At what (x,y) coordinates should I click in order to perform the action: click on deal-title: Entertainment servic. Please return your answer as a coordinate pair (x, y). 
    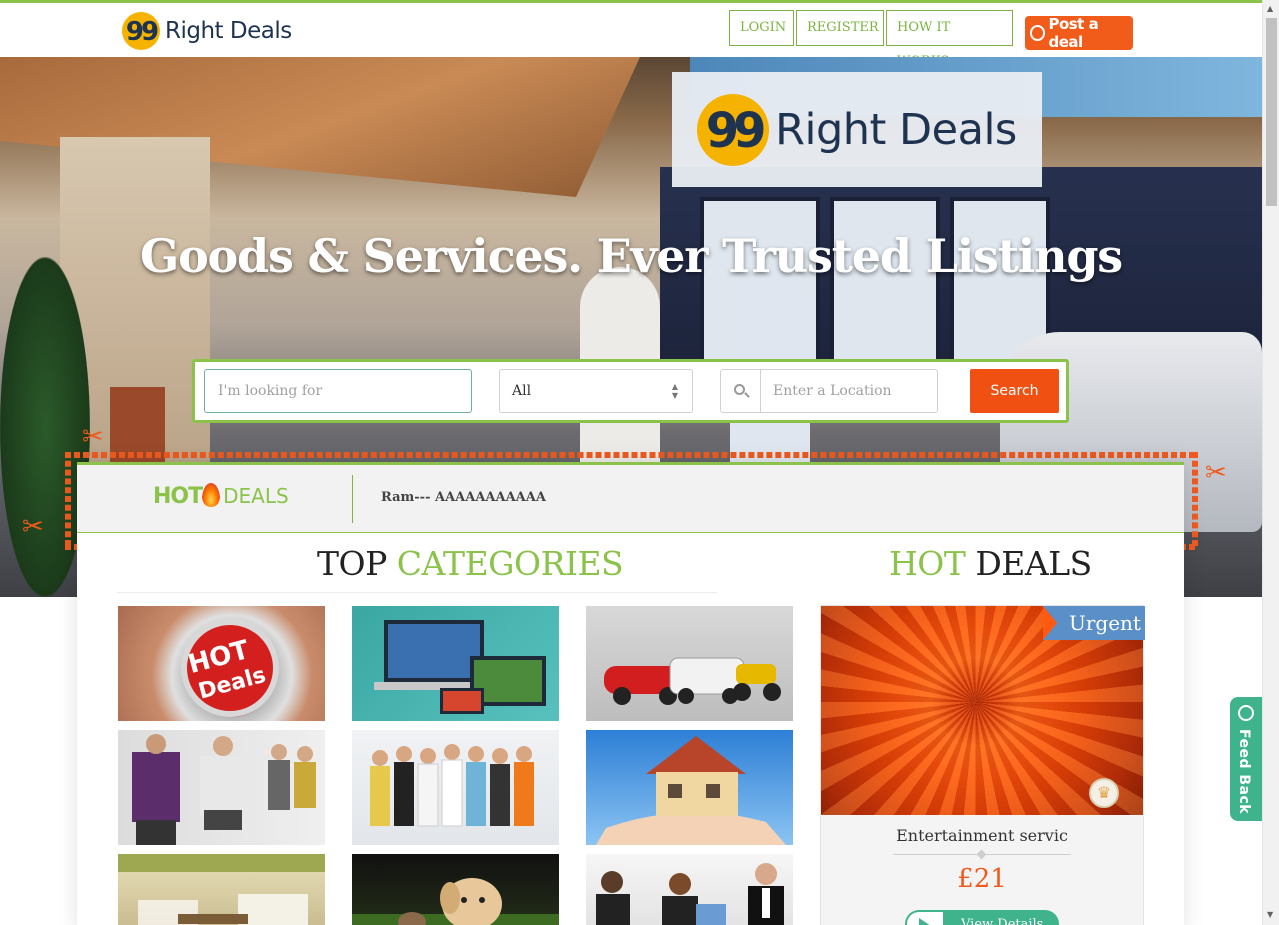
    Looking at the image, I should click on (982, 835).